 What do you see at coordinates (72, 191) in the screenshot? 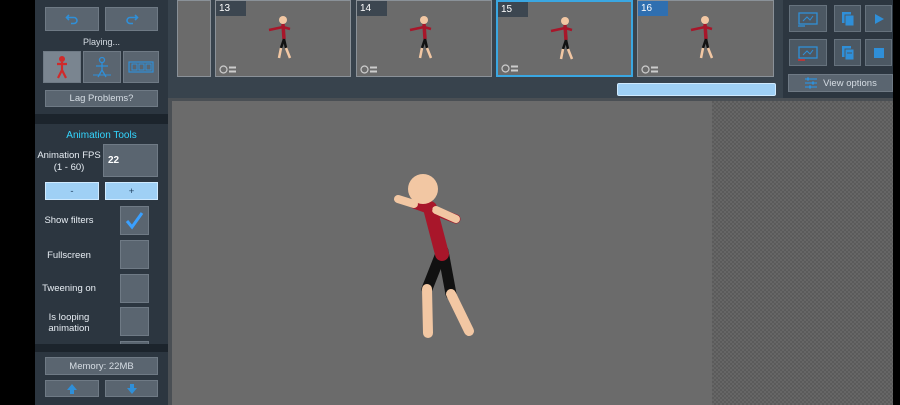
I see `fps-decrease-button: -` at bounding box center [72, 191].